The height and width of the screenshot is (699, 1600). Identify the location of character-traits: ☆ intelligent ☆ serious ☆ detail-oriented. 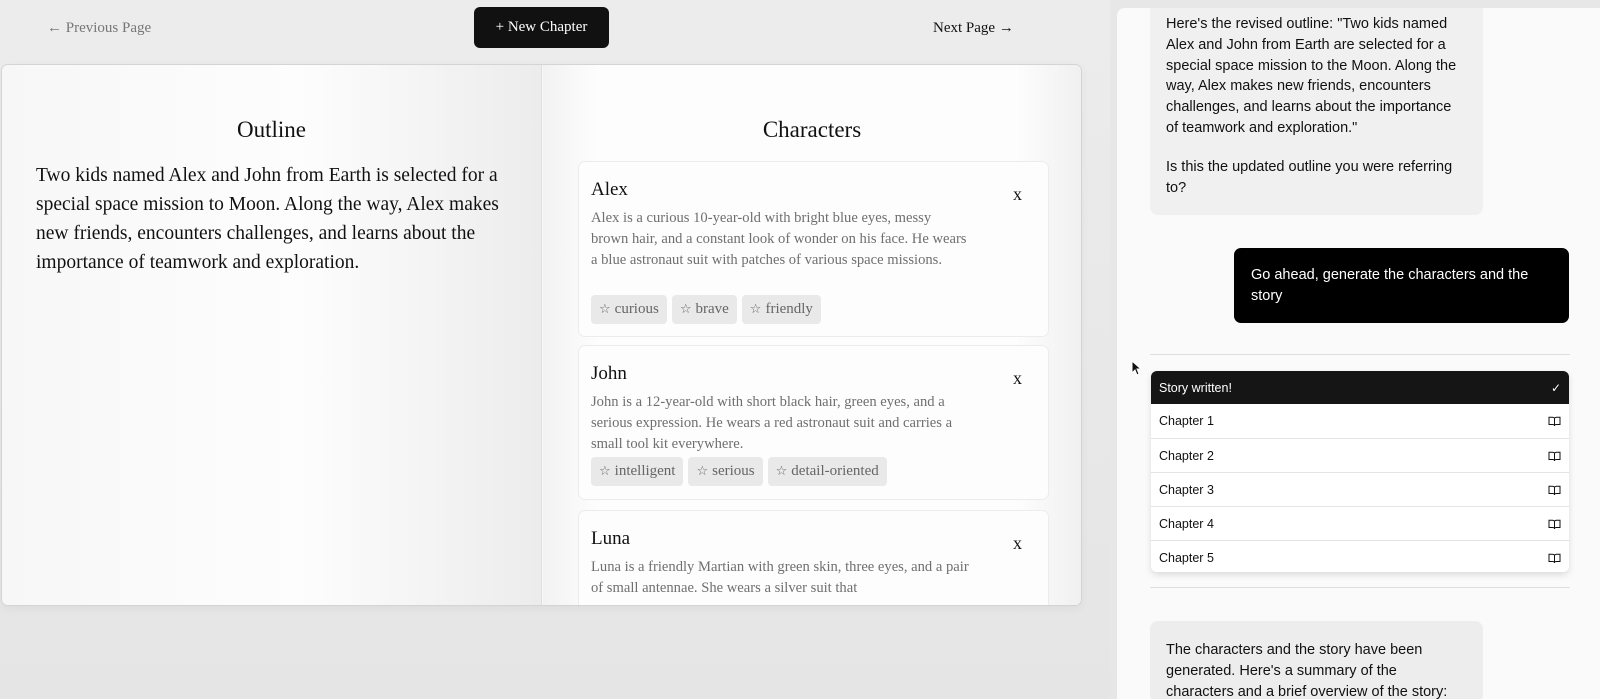
(739, 471).